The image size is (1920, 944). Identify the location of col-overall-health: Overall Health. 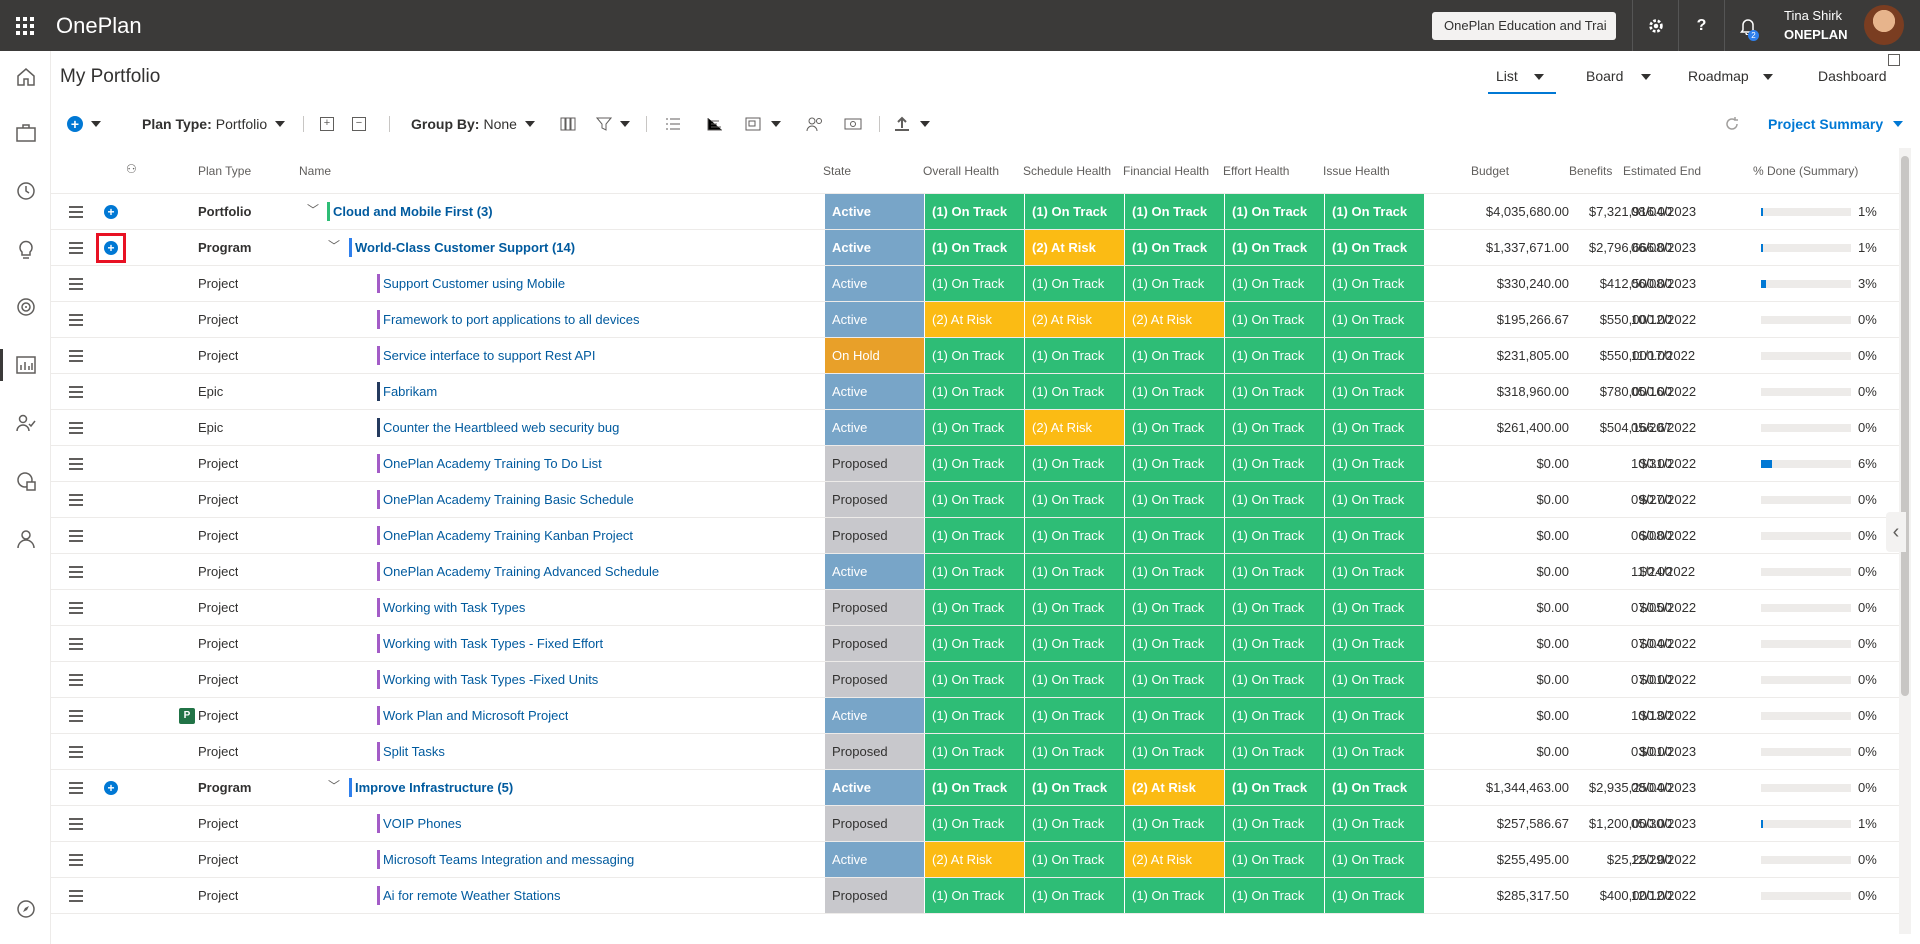
(961, 171).